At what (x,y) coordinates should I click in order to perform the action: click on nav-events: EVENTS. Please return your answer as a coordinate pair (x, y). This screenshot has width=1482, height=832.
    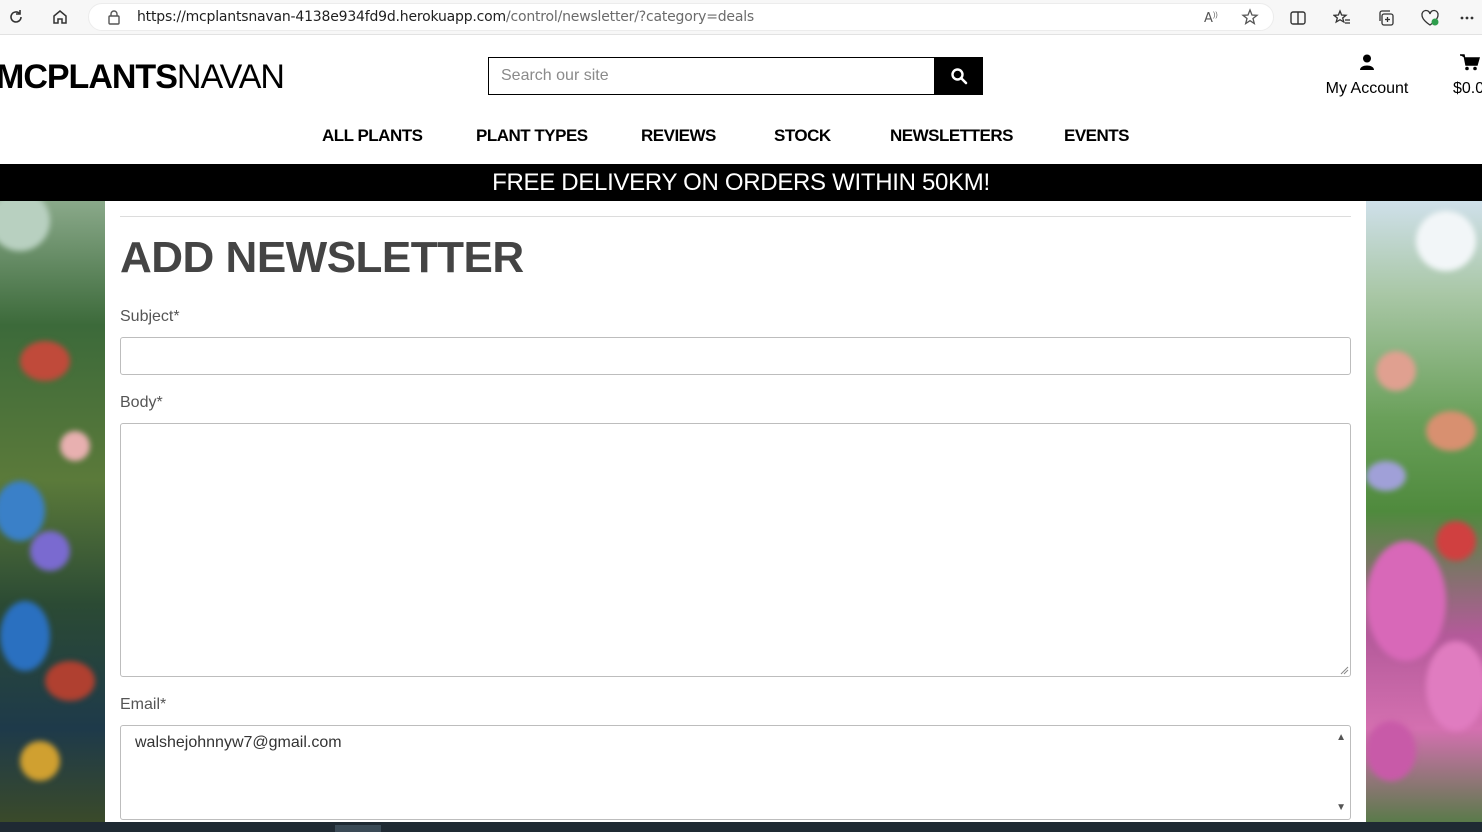
    Looking at the image, I should click on (1097, 136).